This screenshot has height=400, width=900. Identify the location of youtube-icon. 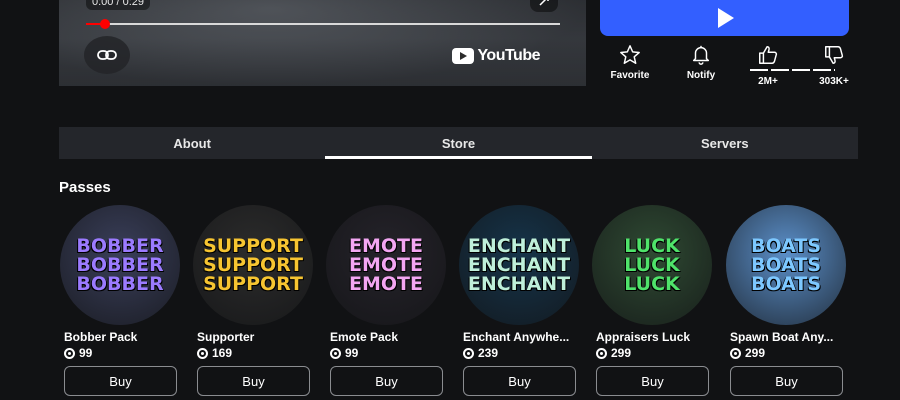
(463, 56).